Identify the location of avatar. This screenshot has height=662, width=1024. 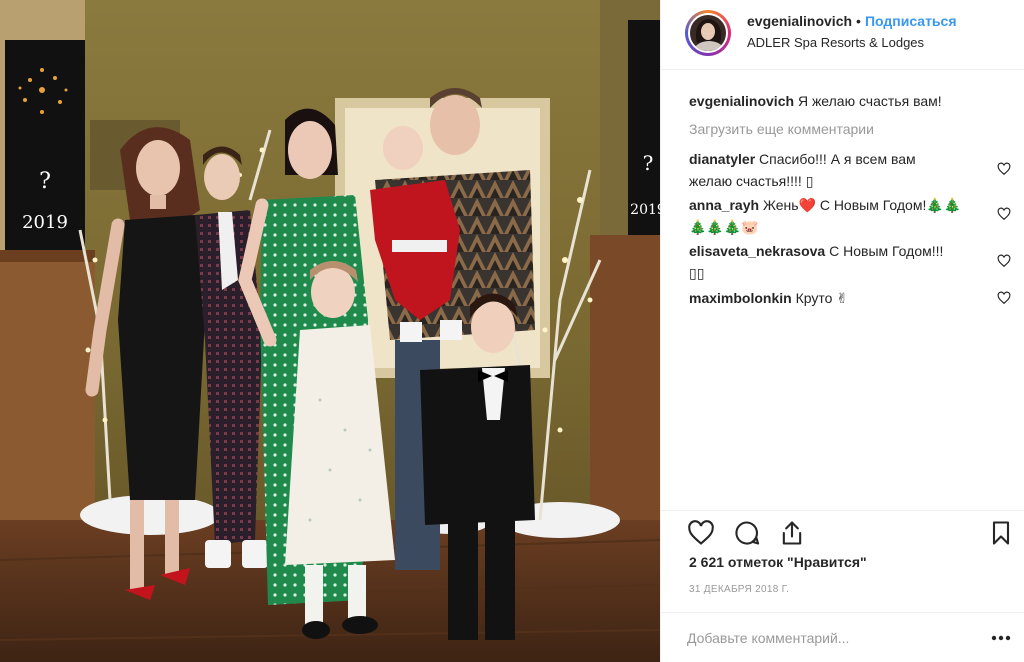
(708, 33).